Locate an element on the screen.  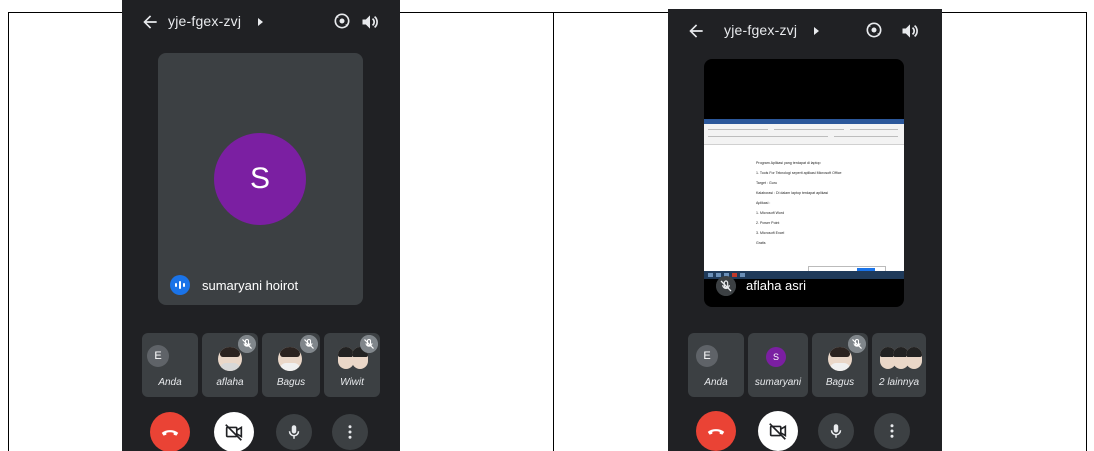
participant-thumb-name: aflaha is located at coordinates (230, 382).